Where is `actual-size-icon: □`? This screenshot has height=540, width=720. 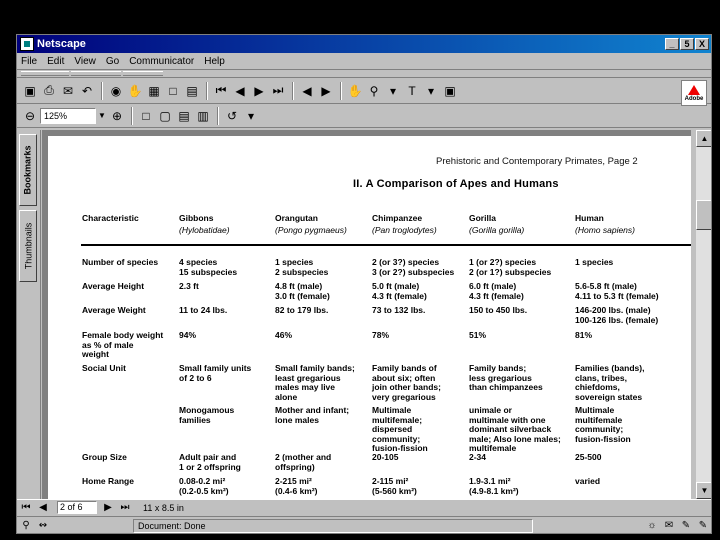
actual-size-icon: □ is located at coordinates (146, 116).